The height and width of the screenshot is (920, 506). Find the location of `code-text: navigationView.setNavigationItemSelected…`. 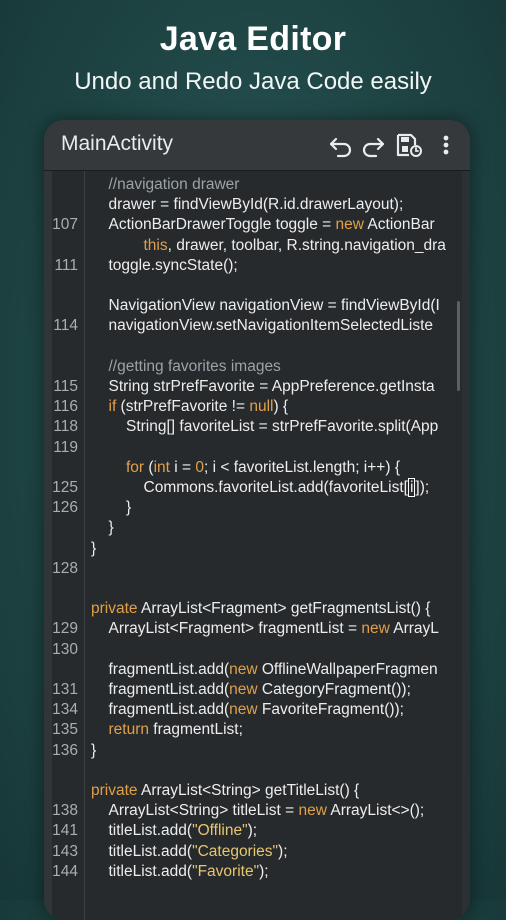

code-text: navigationView.setNavigationItemSelected… is located at coordinates (271, 326).